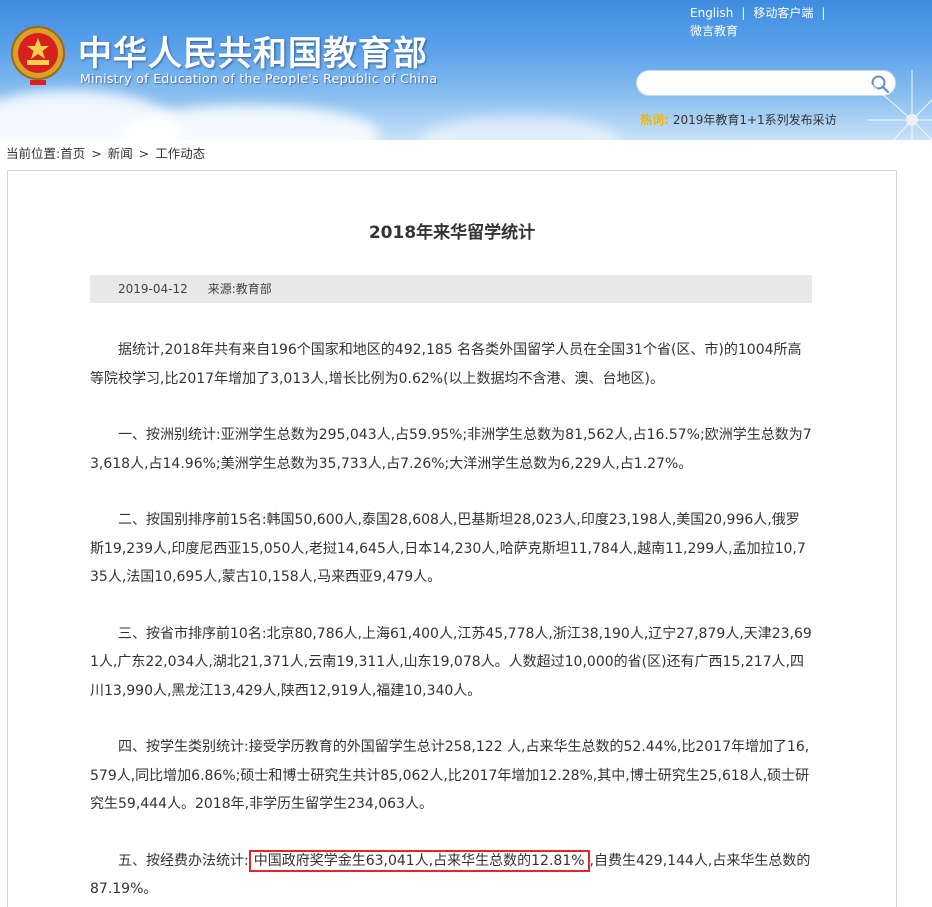  What do you see at coordinates (105, 152) in the screenshot?
I see `breadcrumb: 当前位置:首页 > 新闻 > 工作动态` at bounding box center [105, 152].